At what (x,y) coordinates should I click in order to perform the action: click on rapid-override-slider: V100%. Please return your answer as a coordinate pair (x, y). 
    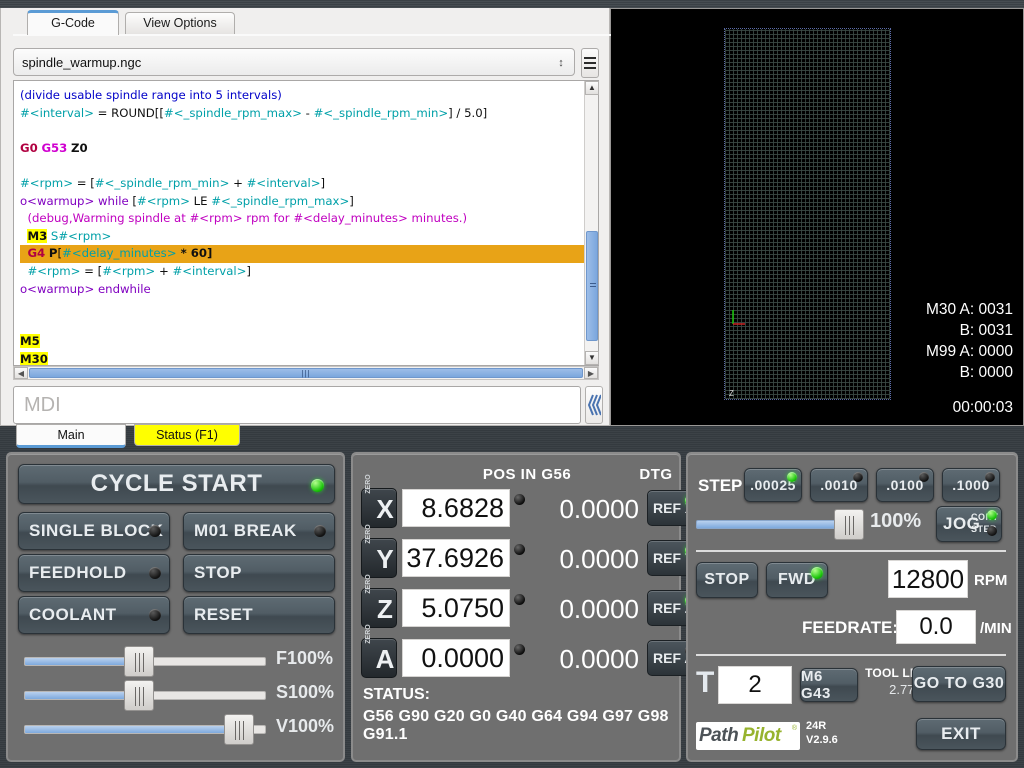
    Looking at the image, I should click on (176, 729).